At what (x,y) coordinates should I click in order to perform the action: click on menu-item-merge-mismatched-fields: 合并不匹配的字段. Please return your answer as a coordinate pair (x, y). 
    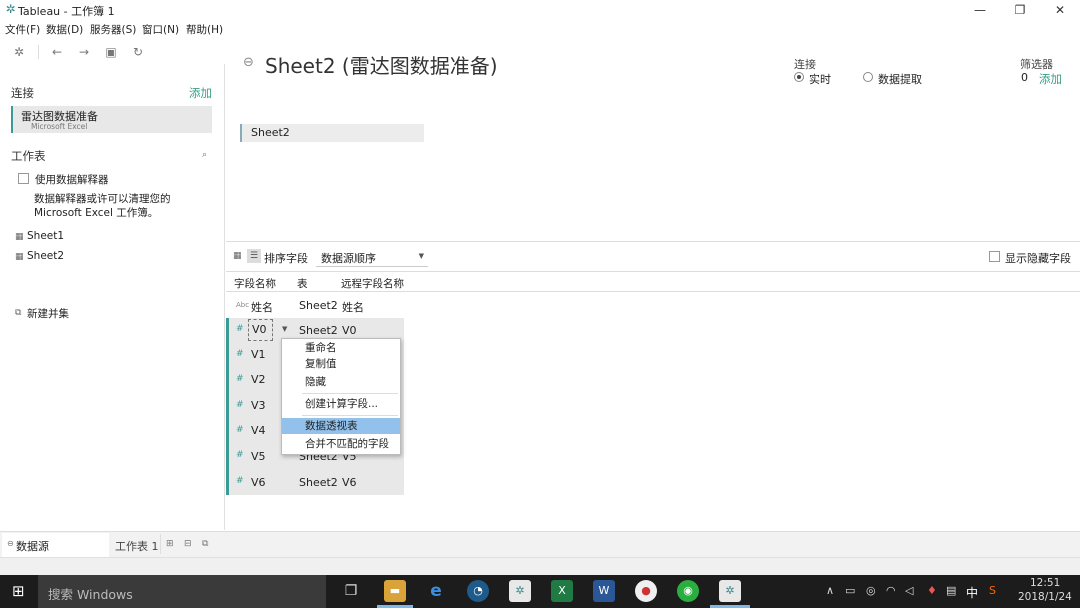
    Looking at the image, I should click on (341, 444).